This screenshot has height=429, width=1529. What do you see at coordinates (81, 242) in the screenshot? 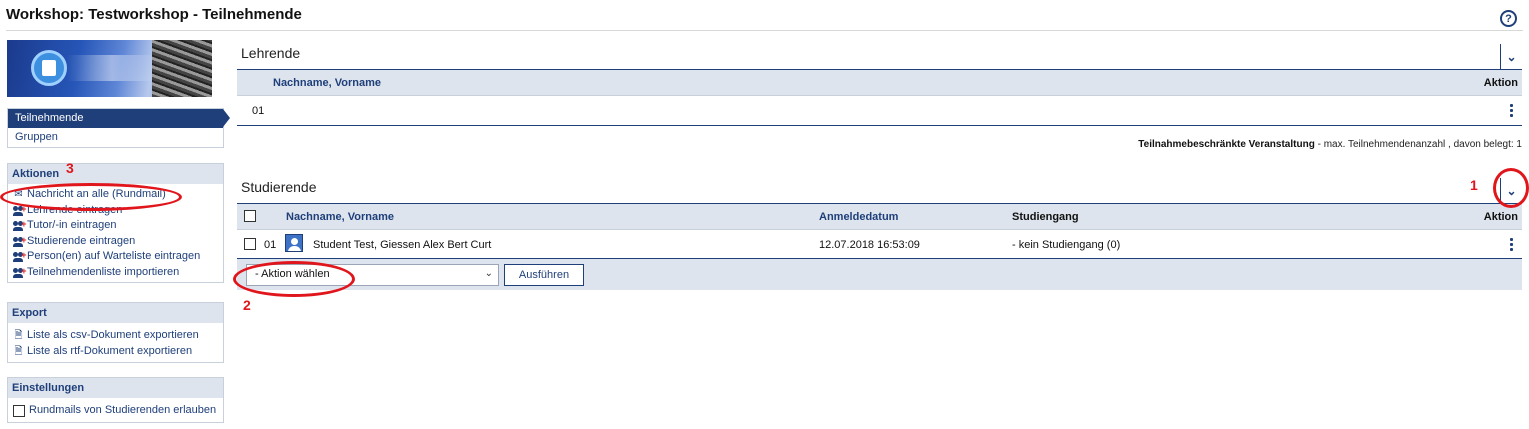
I see `action-label: Studierende eintragen` at bounding box center [81, 242].